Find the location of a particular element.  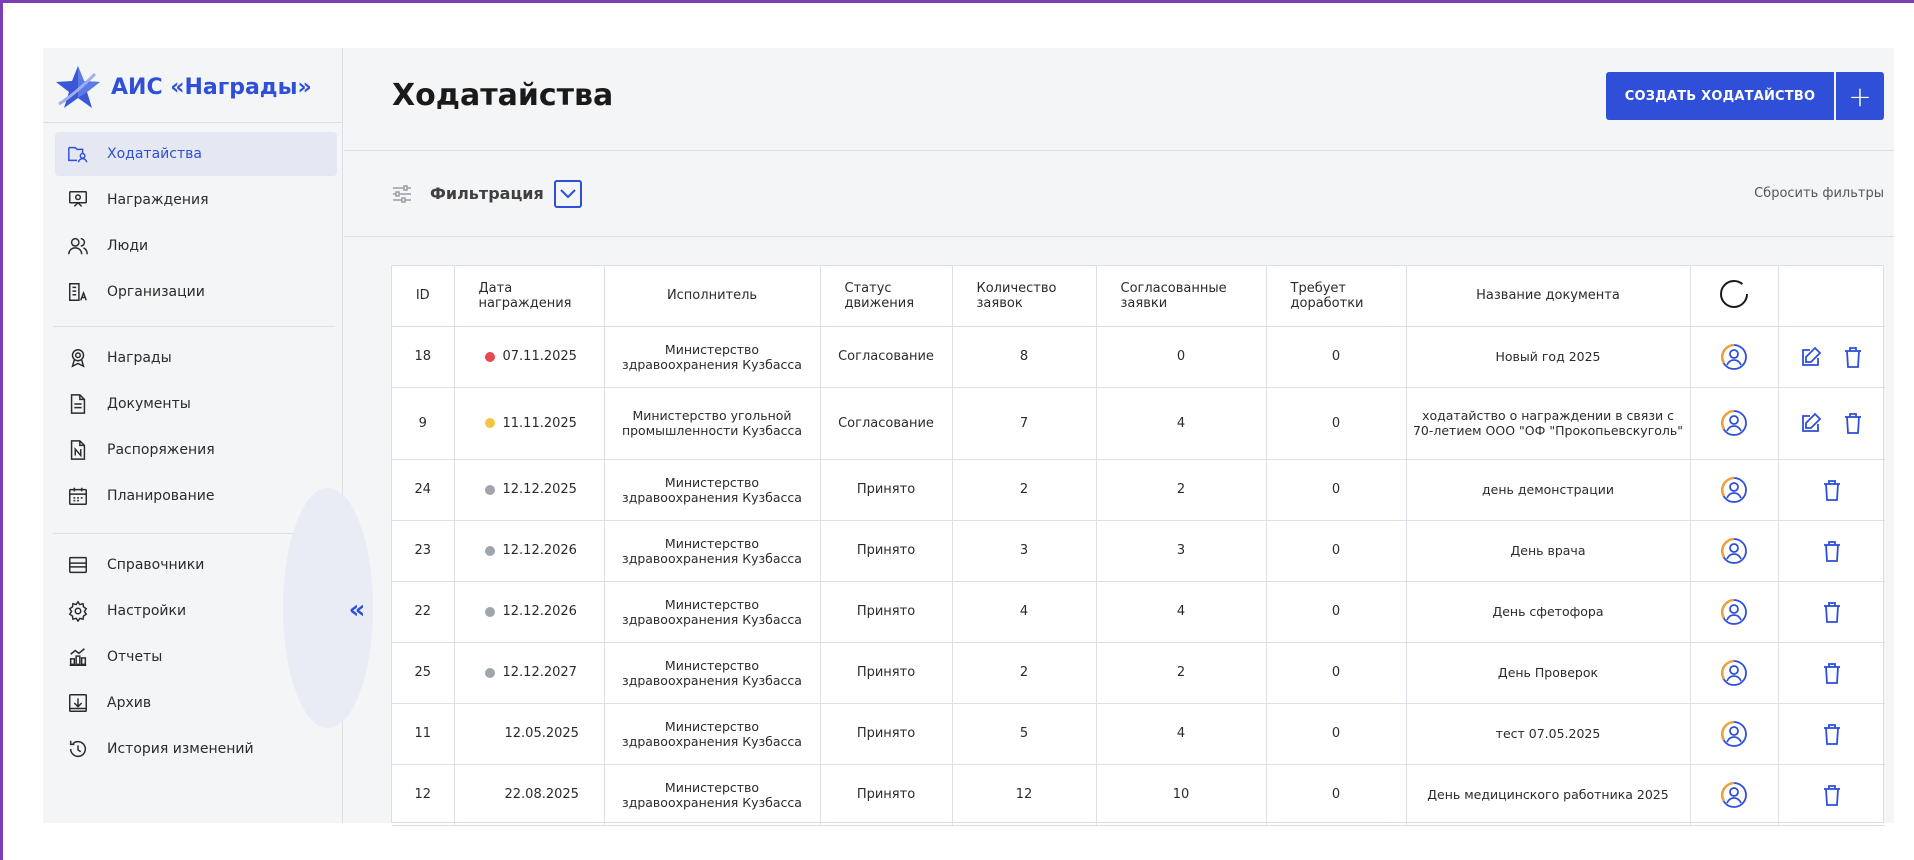

col-header-loader is located at coordinates (1734, 296).